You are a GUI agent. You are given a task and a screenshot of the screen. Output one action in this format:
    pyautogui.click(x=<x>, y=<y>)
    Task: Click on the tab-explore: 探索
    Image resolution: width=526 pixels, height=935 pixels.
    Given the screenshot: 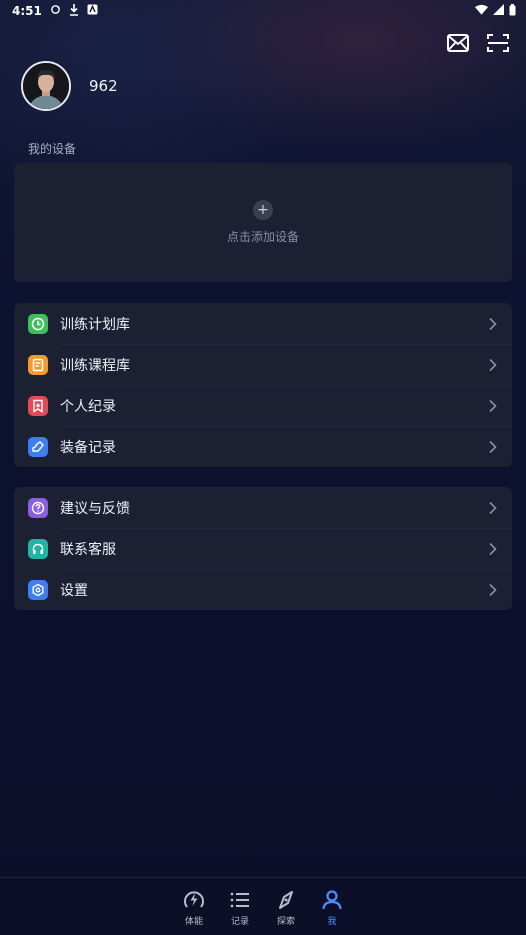 What is the action you would take?
    pyautogui.click(x=286, y=911)
    